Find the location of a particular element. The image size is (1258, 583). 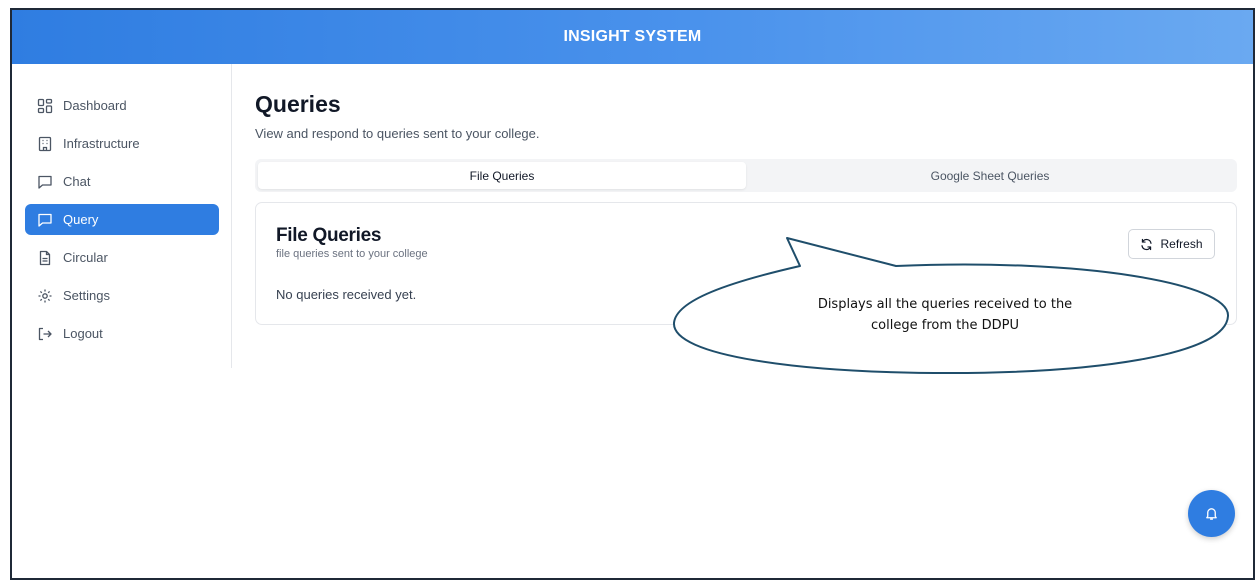

sidebar-item-query: Query is located at coordinates (122, 219).